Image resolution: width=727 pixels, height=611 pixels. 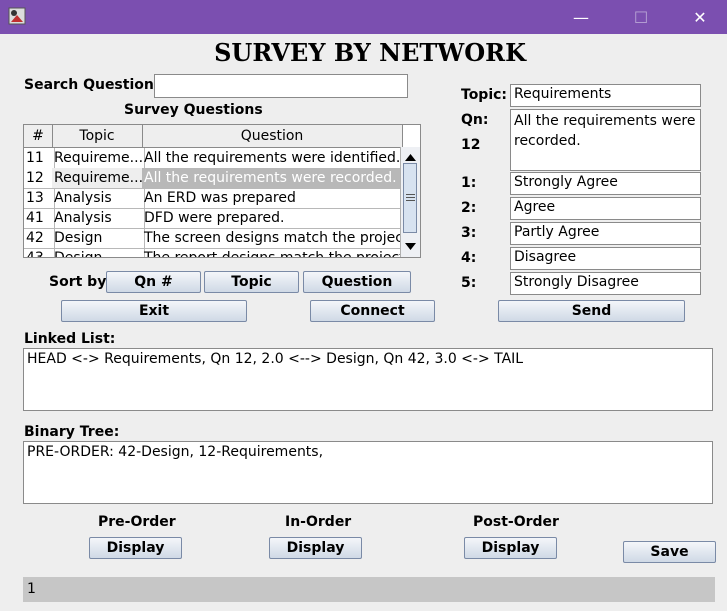 What do you see at coordinates (193, 110) in the screenshot?
I see `survey-questions-heading: Survey Questions` at bounding box center [193, 110].